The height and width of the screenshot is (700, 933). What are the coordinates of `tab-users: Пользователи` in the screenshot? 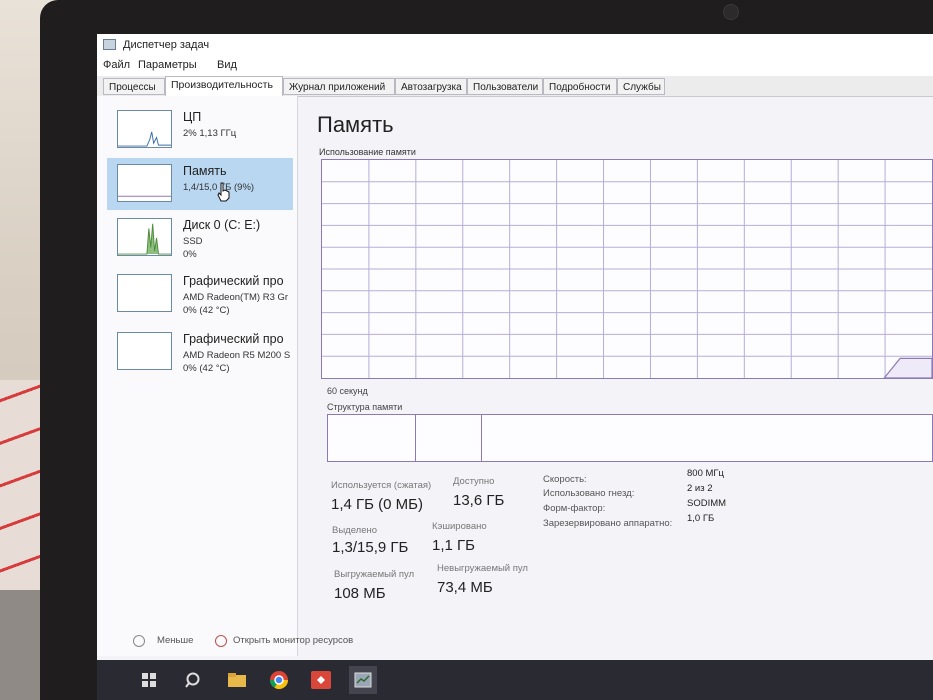 It's located at (505, 86).